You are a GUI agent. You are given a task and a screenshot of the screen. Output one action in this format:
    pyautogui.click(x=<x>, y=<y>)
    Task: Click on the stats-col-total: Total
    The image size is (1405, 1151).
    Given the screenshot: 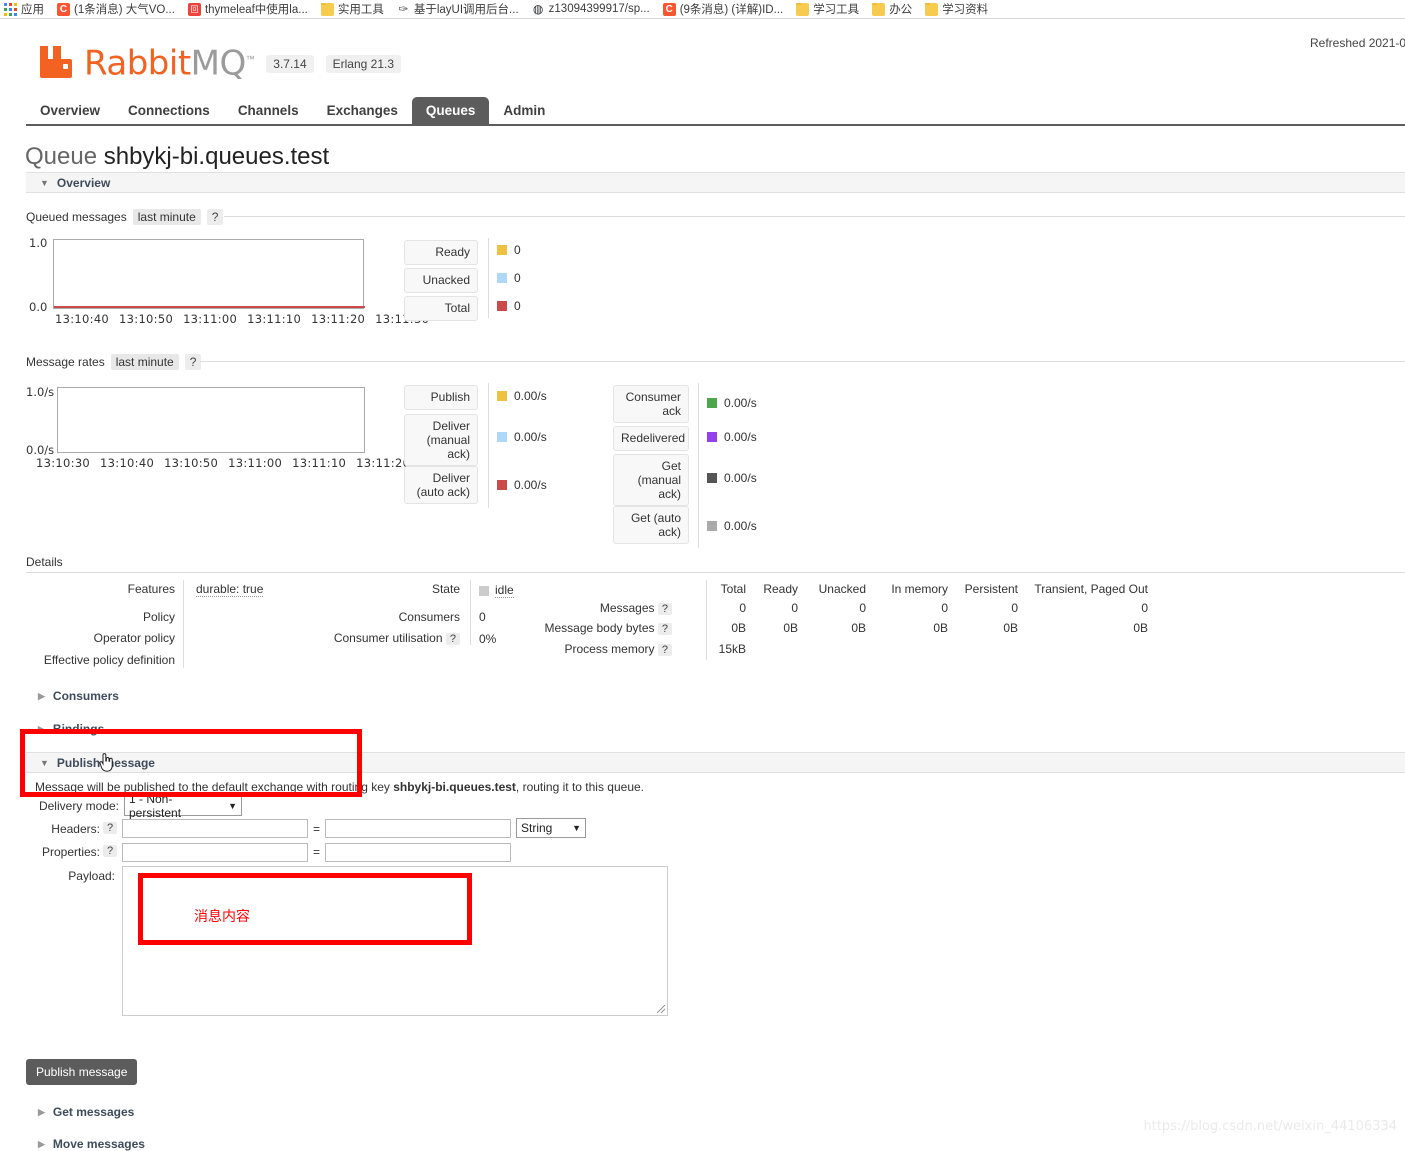 What is the action you would take?
    pyautogui.click(x=733, y=589)
    